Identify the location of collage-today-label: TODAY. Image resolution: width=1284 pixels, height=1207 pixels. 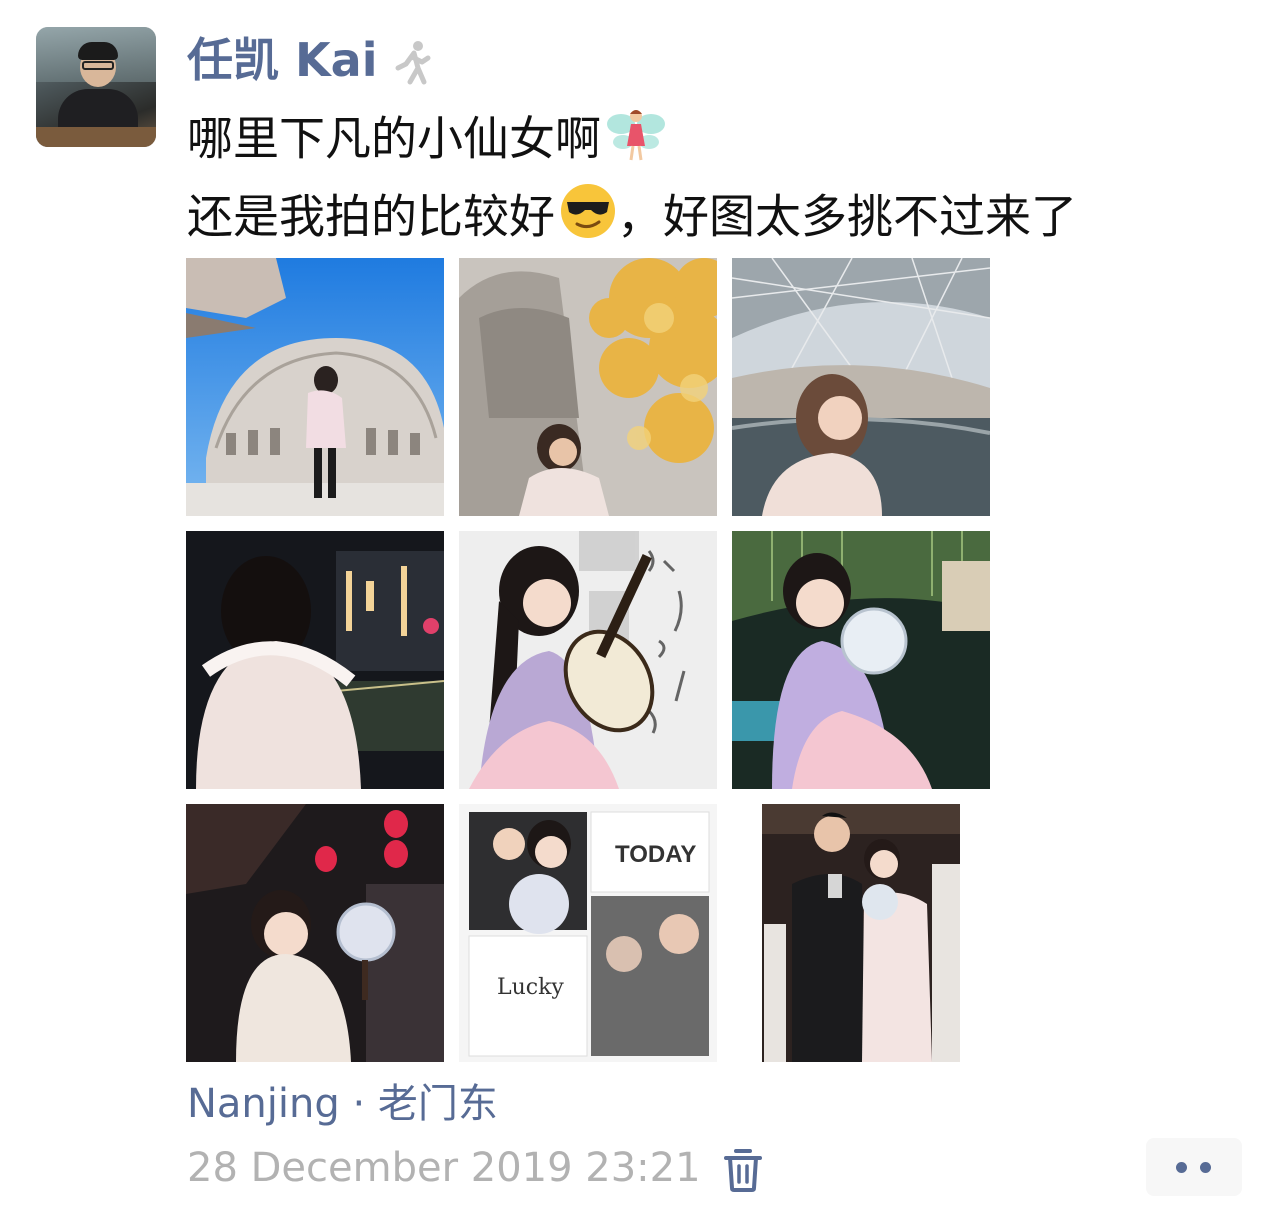
(655, 854).